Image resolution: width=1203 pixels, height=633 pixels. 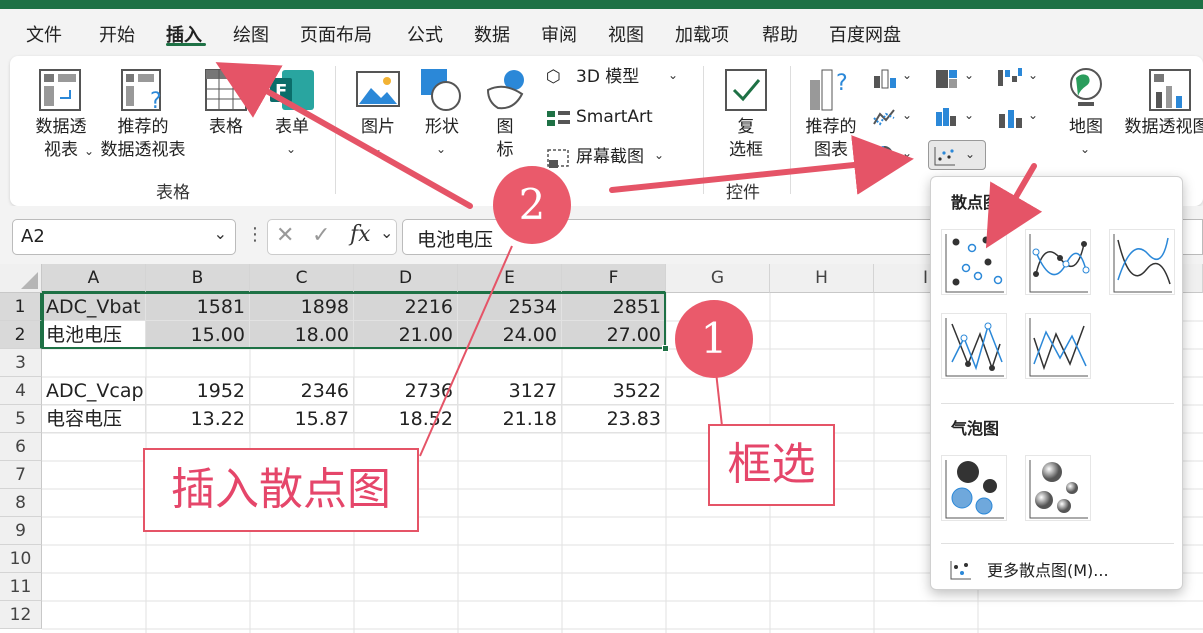 I want to click on cell-b4: 1952, so click(x=198, y=391).